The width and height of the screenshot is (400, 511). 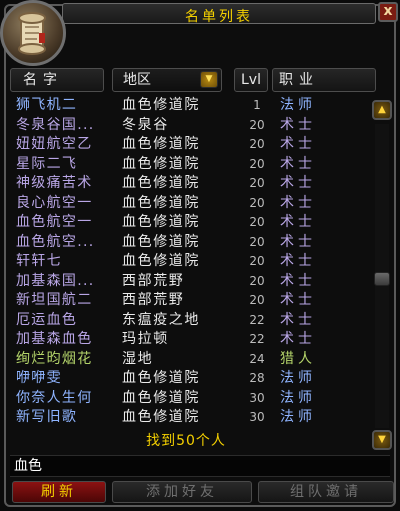 What do you see at coordinates (200, 466) in the screenshot?
I see `search-input: 血色` at bounding box center [200, 466].